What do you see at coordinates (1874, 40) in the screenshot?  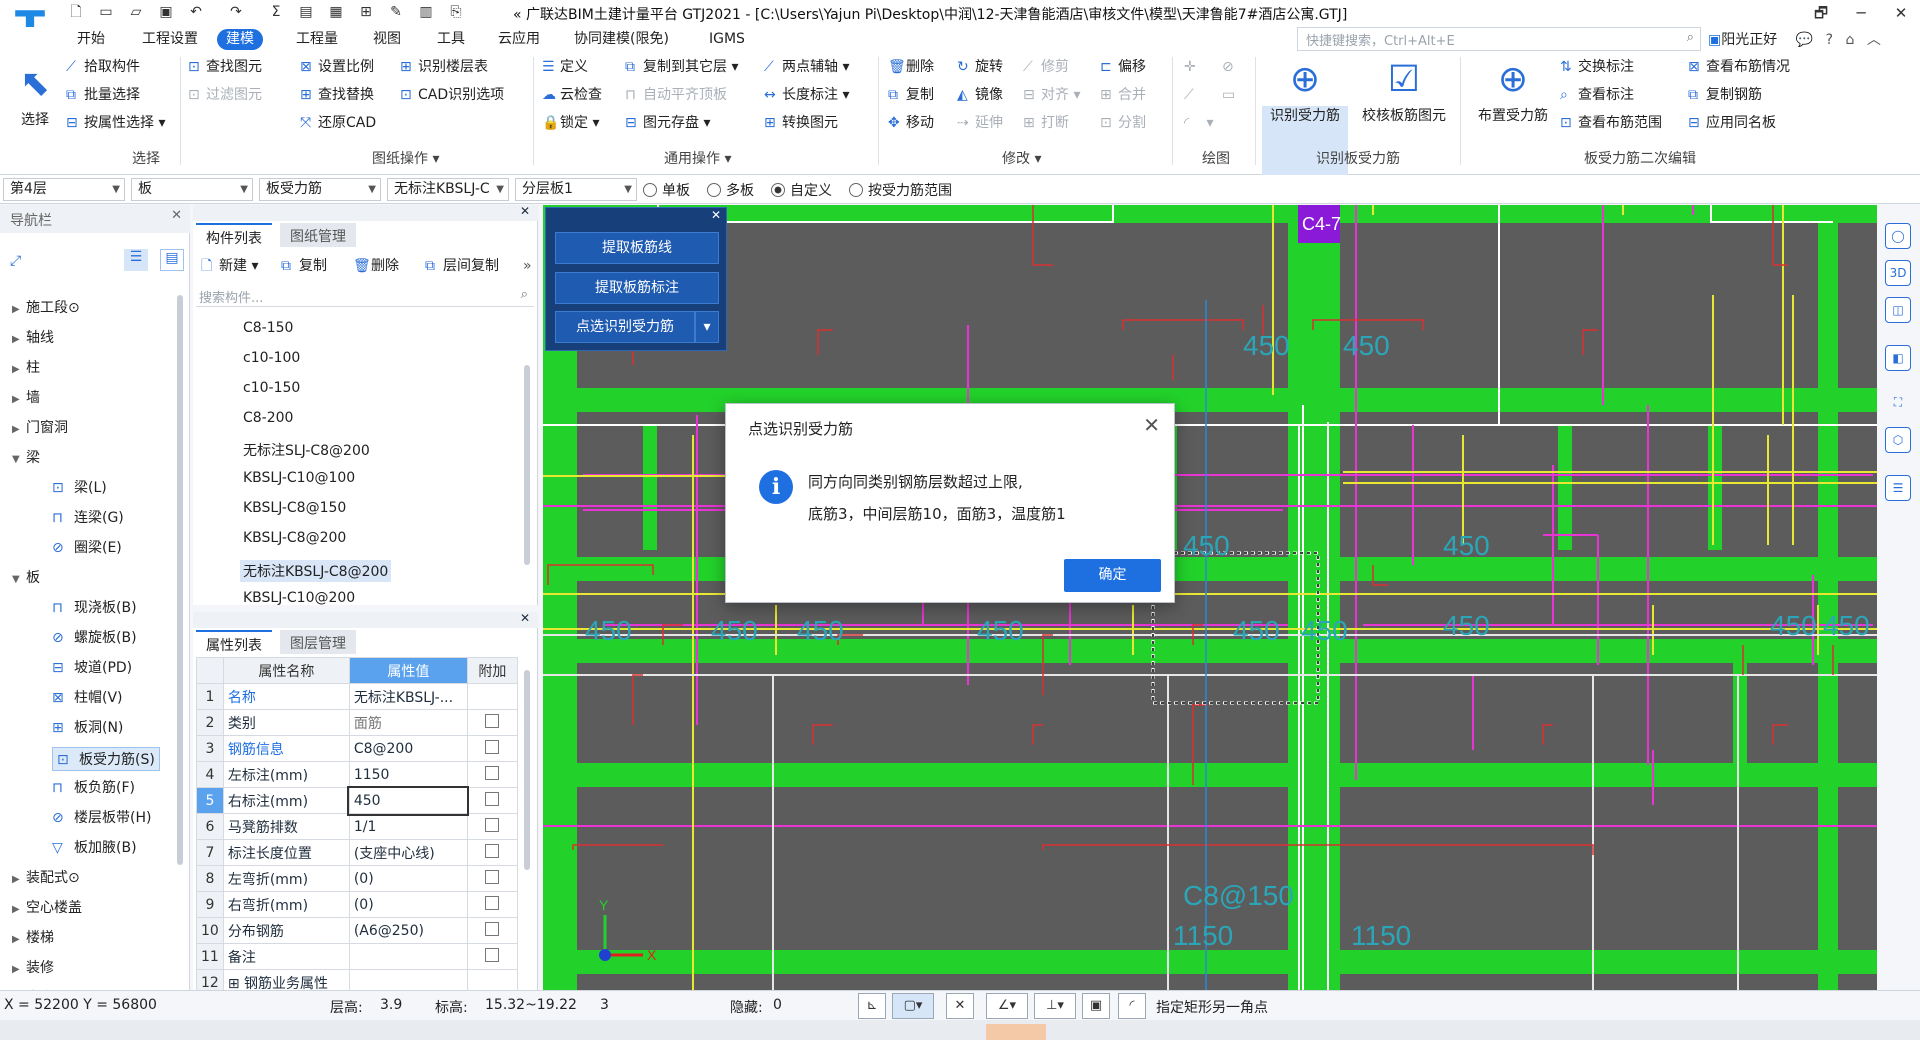 I see `collapse-icon: ︿` at bounding box center [1874, 40].